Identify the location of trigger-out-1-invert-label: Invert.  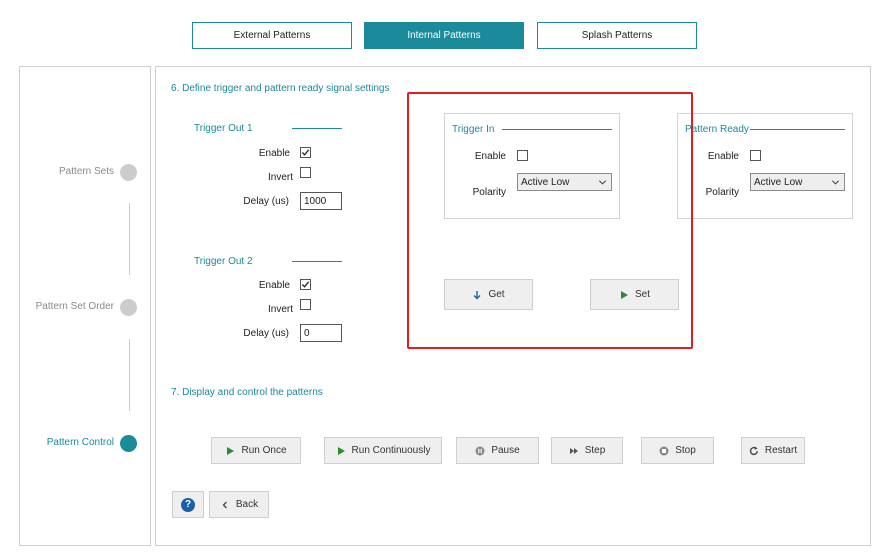
(280, 177).